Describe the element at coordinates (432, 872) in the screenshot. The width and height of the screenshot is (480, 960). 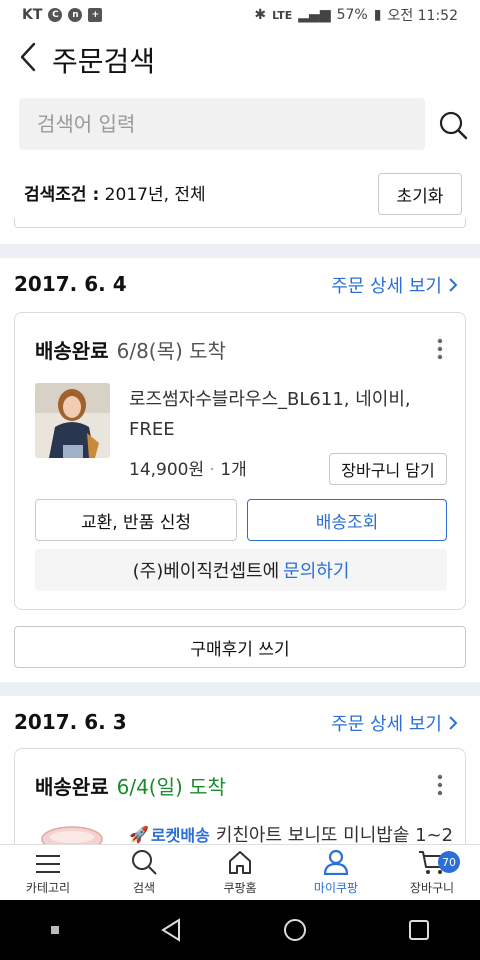
I see `nav-cart: 장바구니 70` at that location.